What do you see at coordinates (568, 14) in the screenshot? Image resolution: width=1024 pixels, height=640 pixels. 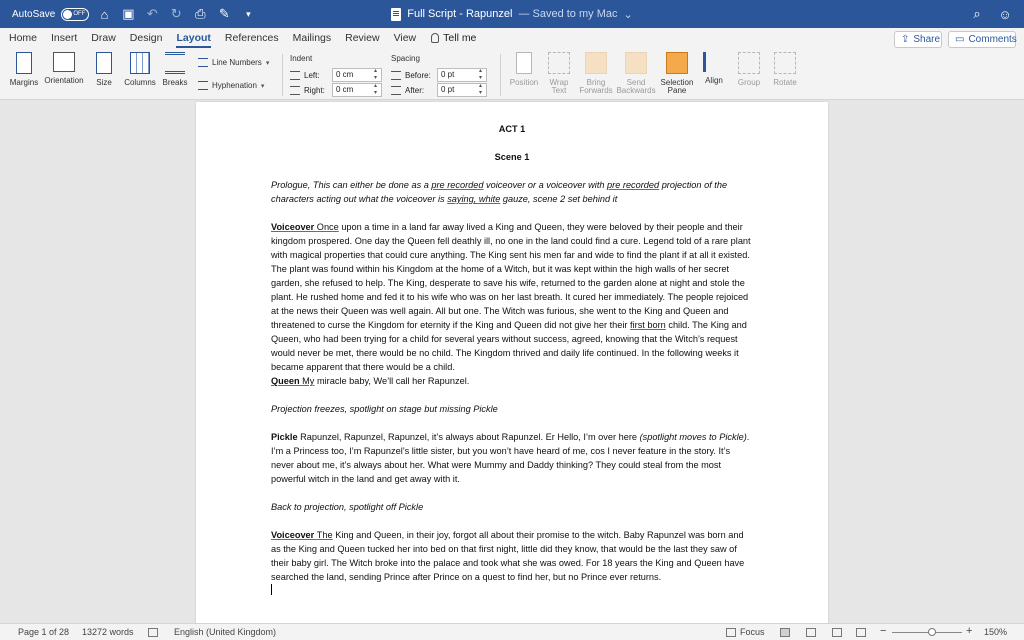 I see `save-status: — Saved to my Mac` at bounding box center [568, 14].